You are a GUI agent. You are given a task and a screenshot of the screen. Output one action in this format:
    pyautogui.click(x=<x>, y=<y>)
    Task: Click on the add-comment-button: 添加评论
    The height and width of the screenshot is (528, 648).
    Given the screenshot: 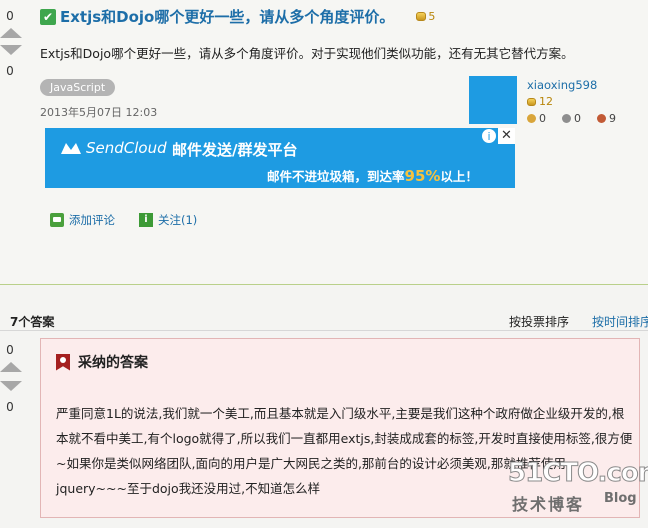 What is the action you would take?
    pyautogui.click(x=82, y=220)
    